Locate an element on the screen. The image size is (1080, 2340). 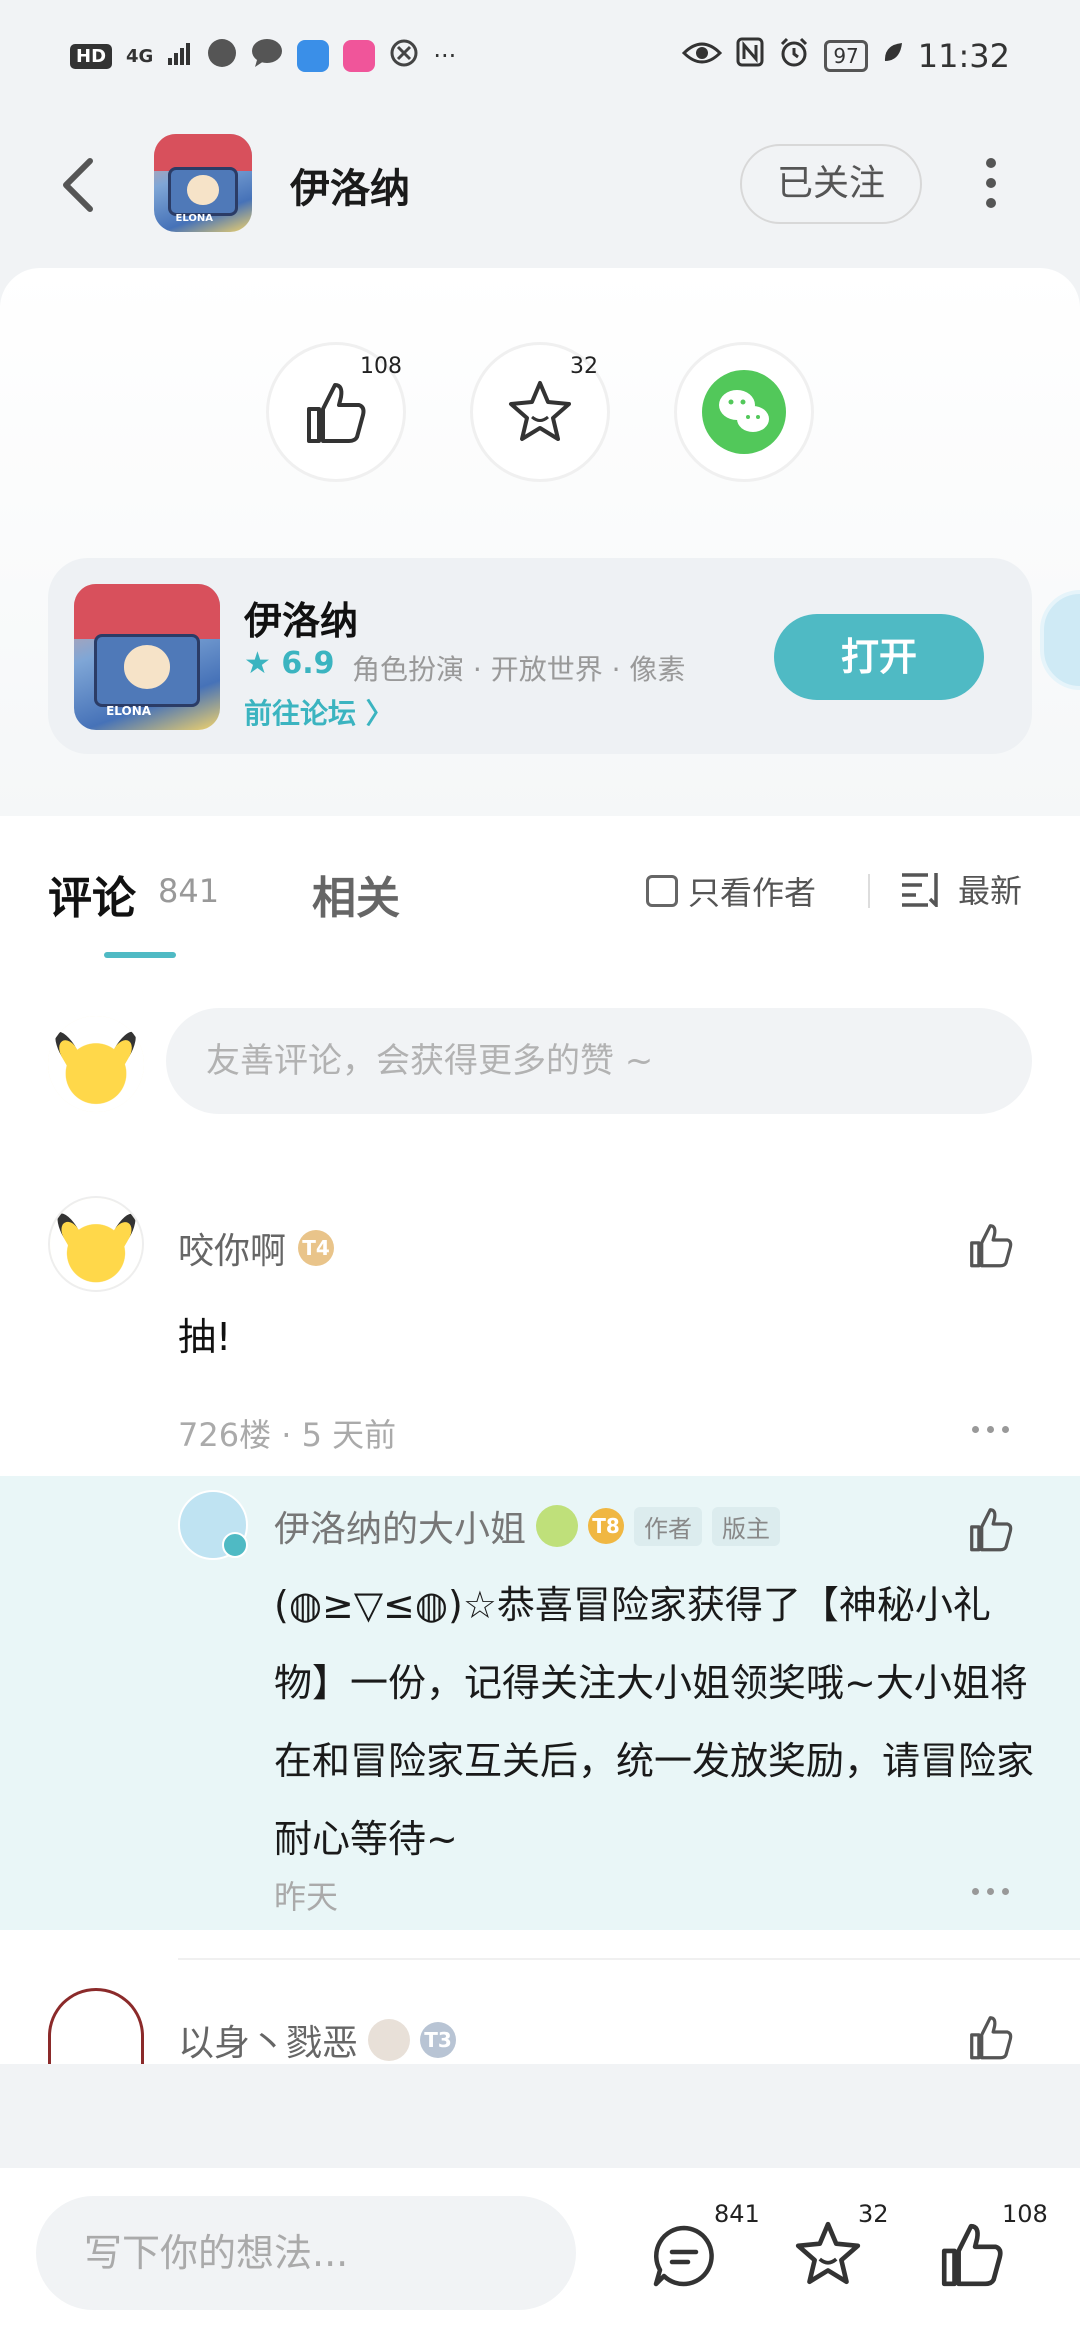
game-icon-label: ELONA is located at coordinates (194, 219).